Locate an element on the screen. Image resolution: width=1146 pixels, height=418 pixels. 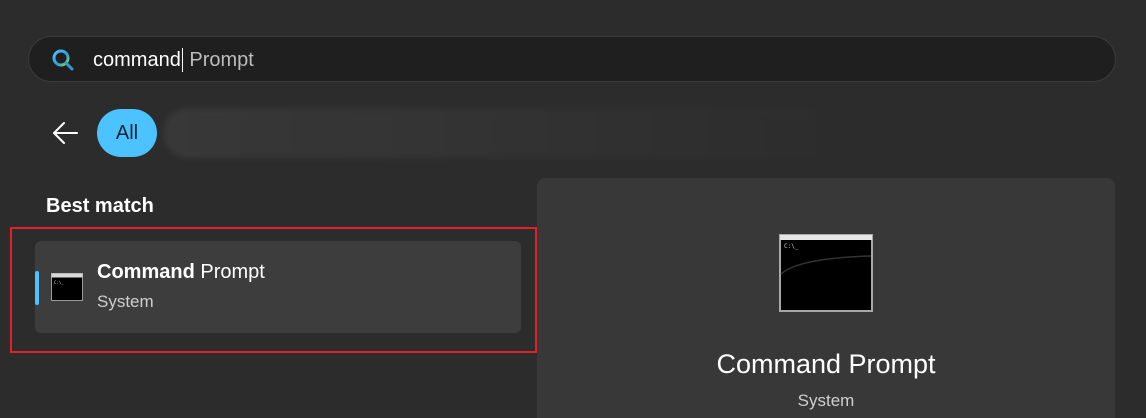
search-icon is located at coordinates (63, 60).